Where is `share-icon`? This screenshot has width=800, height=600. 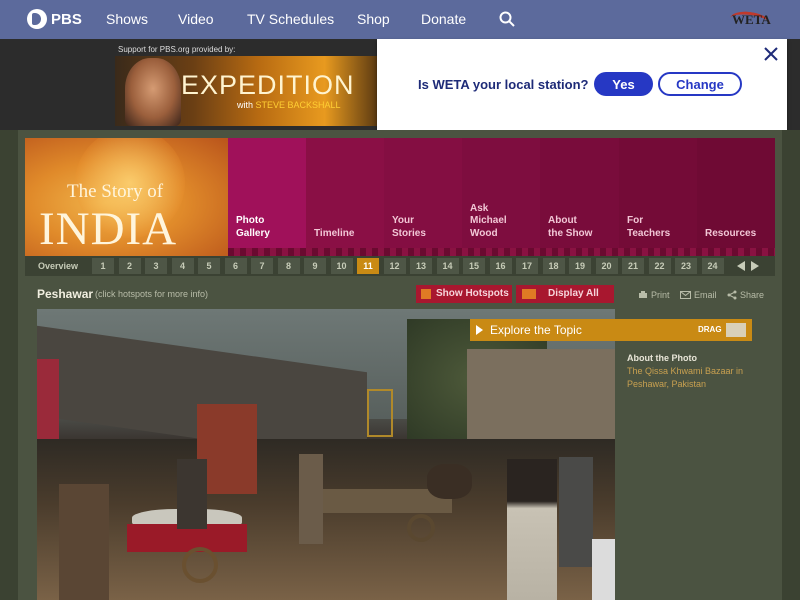 share-icon is located at coordinates (732, 295).